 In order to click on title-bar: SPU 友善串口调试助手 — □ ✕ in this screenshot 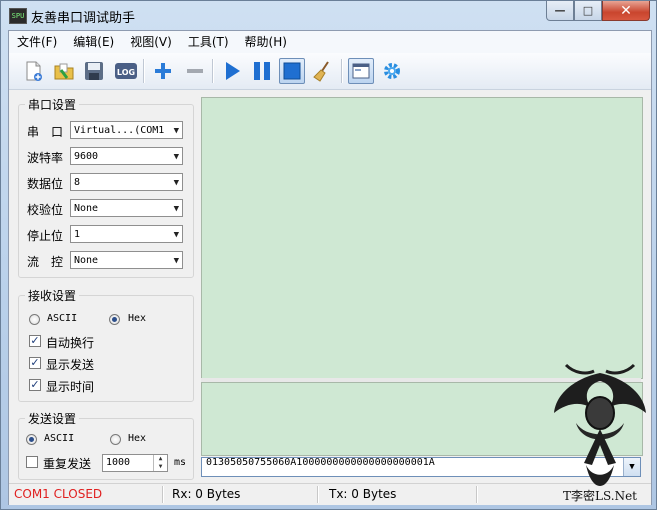, I will do `click(328, 15)`.